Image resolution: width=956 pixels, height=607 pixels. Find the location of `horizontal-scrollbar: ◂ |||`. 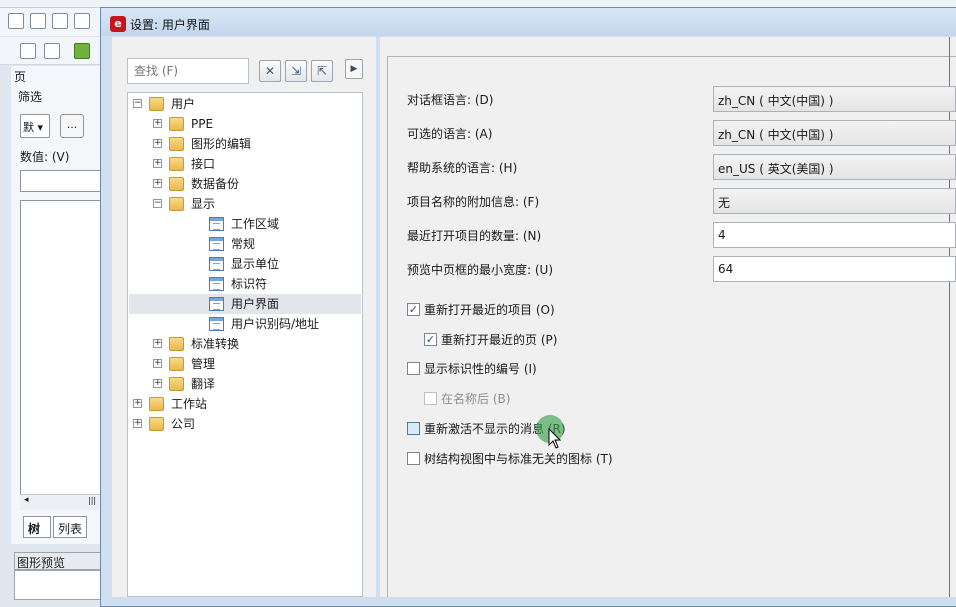

horizontal-scrollbar: ◂ ||| is located at coordinates (61, 502).